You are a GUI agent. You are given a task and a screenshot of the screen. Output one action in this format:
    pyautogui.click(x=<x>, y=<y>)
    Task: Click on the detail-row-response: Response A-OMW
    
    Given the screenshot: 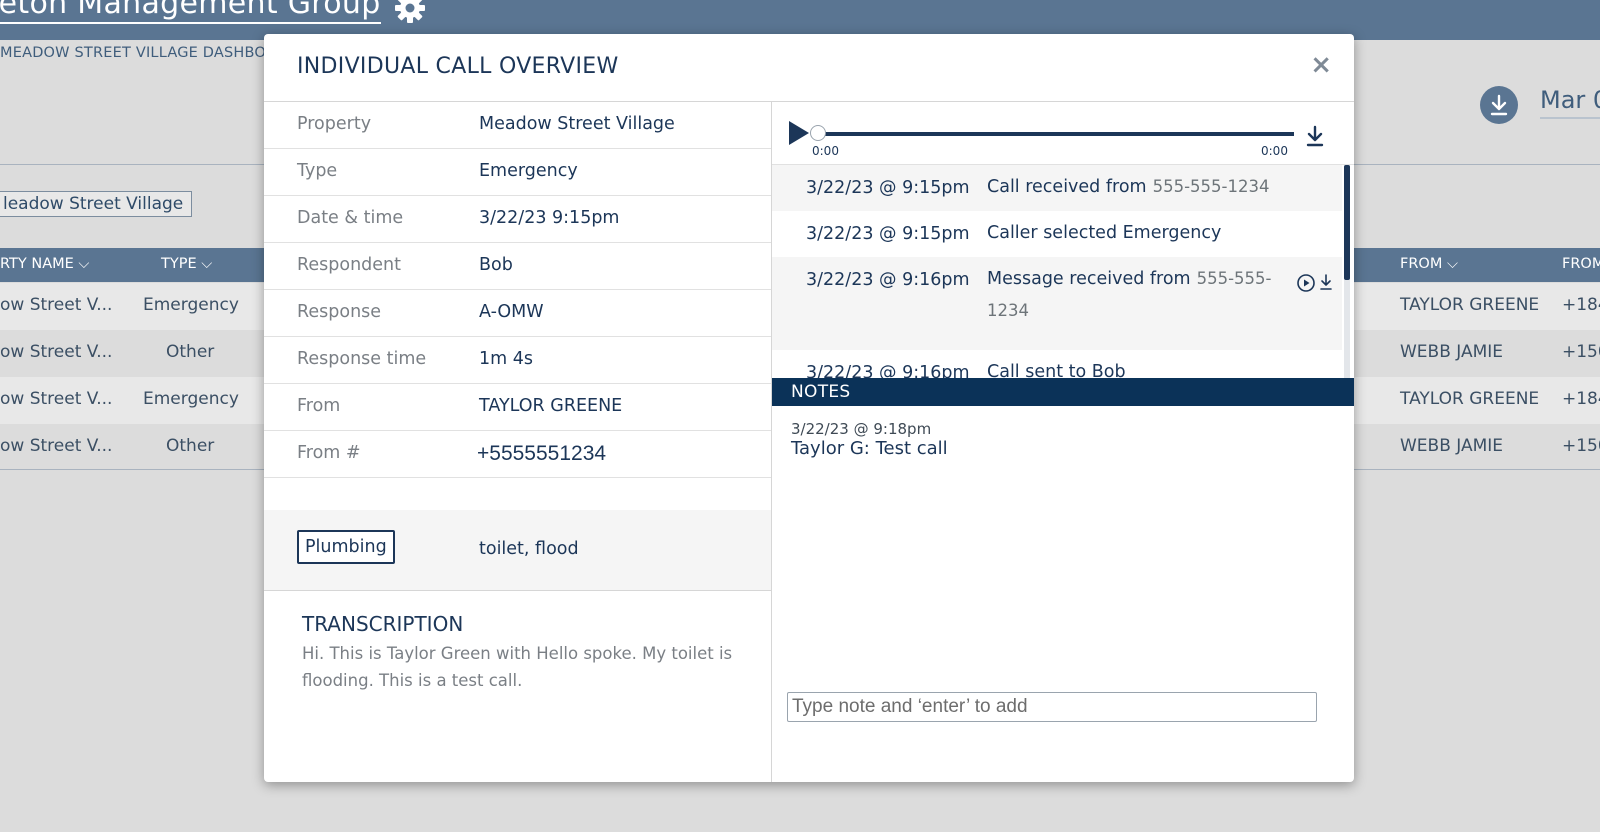 What is the action you would take?
    pyautogui.click(x=517, y=313)
    